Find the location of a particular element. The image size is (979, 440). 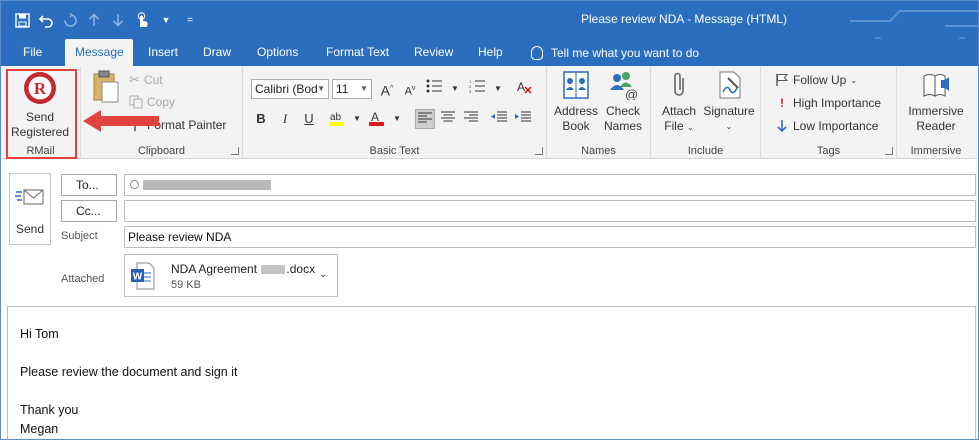

tab-insert: Insert is located at coordinates (163, 52).